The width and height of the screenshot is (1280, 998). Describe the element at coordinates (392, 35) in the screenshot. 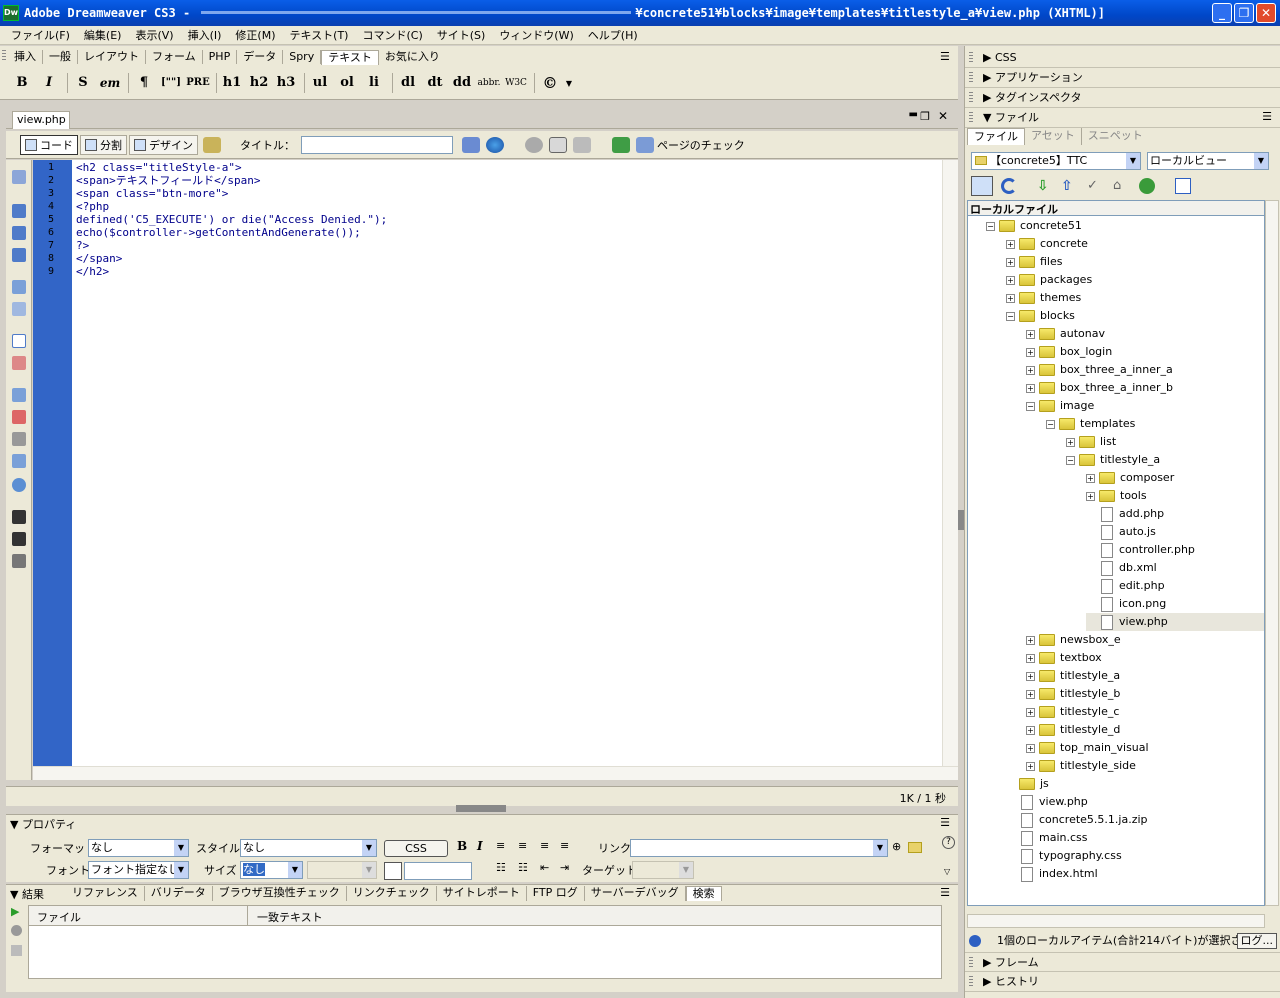

I see `menu-commands: コマンド(C)` at that location.